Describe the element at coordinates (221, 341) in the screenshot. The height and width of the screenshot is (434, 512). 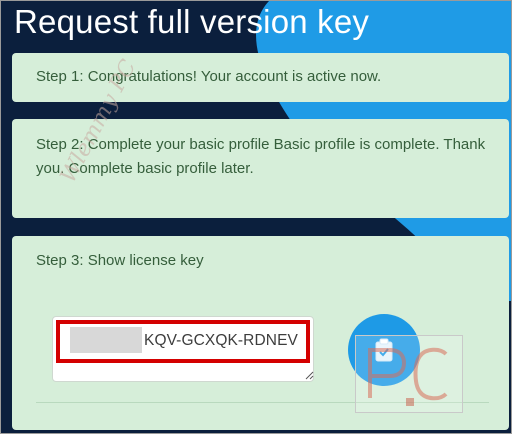
I see `license-key-value: KQV-GCXQK-RDNEV` at that location.